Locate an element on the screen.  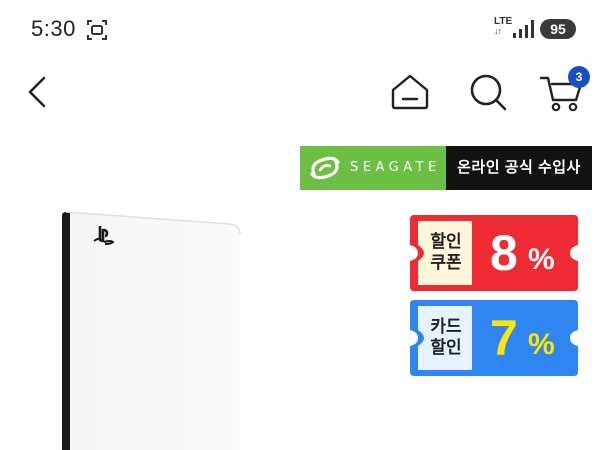
back-arrow-icon is located at coordinates (40, 92).